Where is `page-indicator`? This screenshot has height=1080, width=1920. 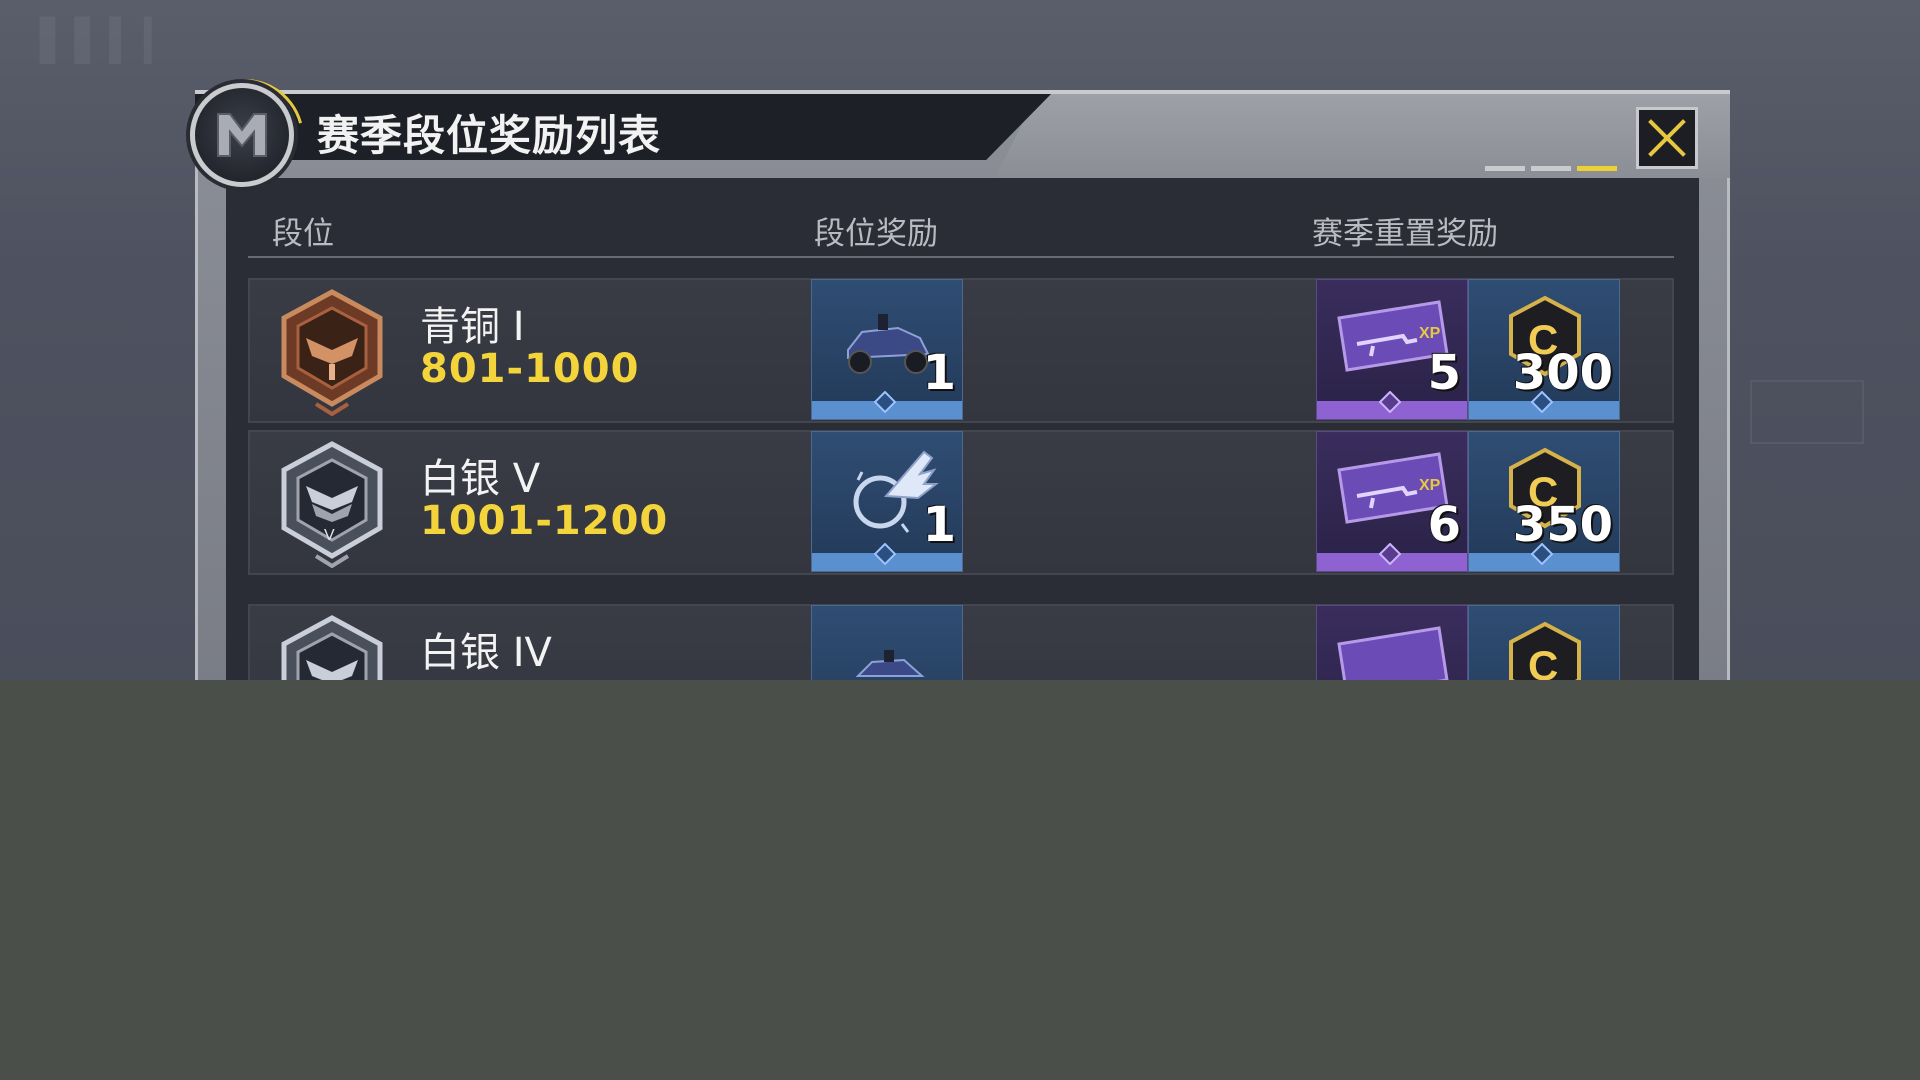
page-indicator is located at coordinates (1551, 168).